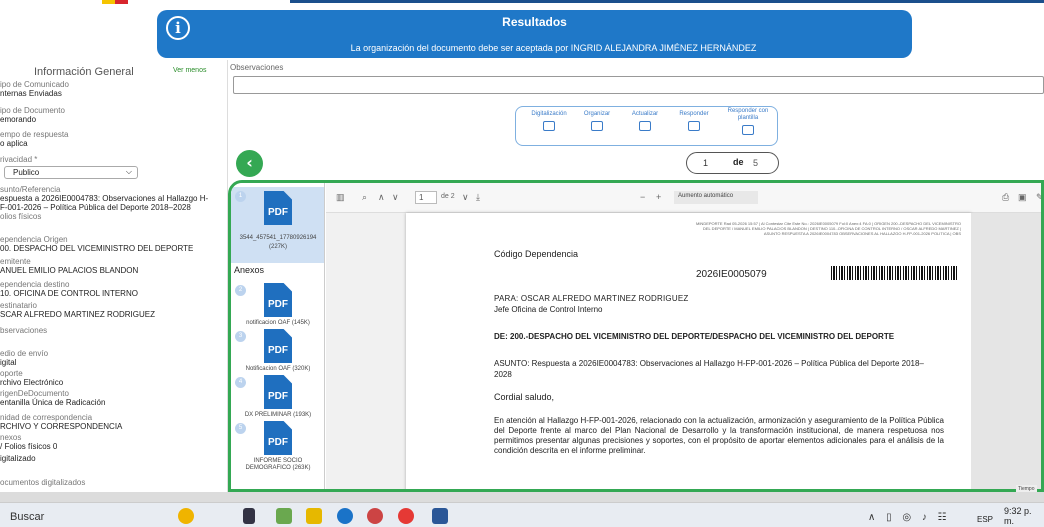 The height and width of the screenshot is (527, 1044). What do you see at coordinates (15, 261) in the screenshot?
I see `sidebar-field-label: emitente` at bounding box center [15, 261].